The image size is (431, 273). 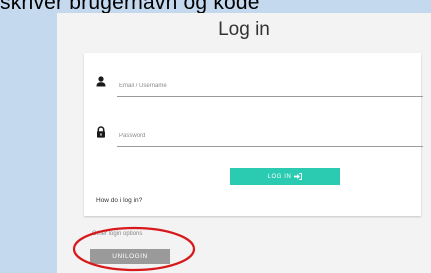 I want to click on email-input, so click(x=270, y=86).